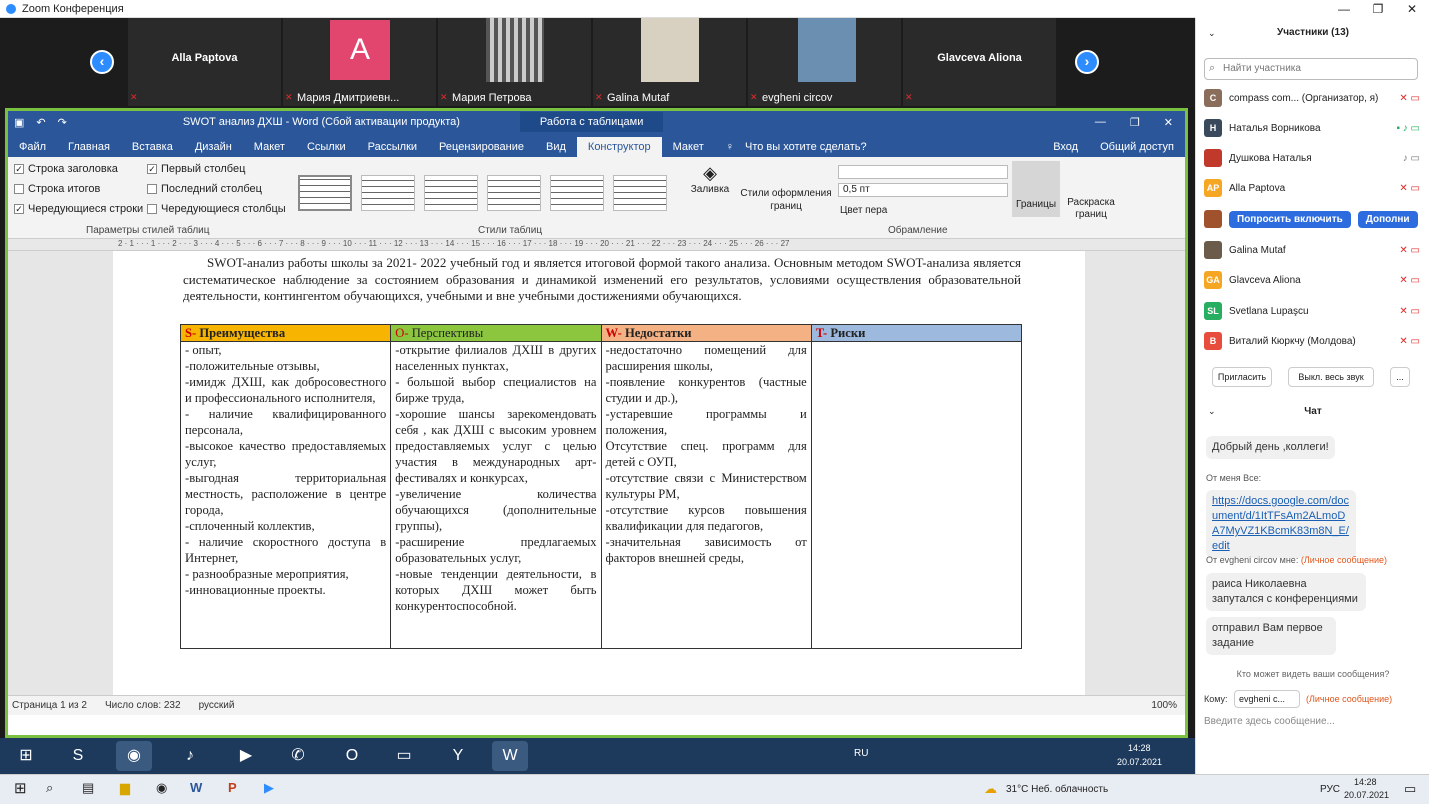  I want to click on border-styles-button: Стили оформления границ, so click(786, 200).